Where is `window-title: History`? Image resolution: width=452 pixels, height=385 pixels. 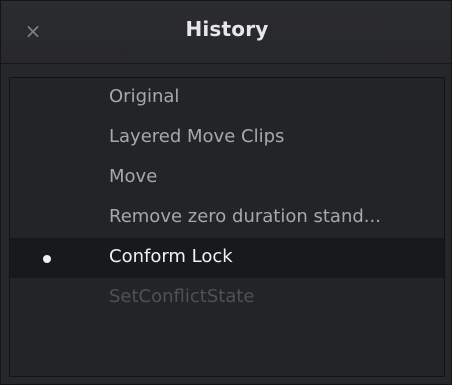 window-title: History is located at coordinates (227, 29).